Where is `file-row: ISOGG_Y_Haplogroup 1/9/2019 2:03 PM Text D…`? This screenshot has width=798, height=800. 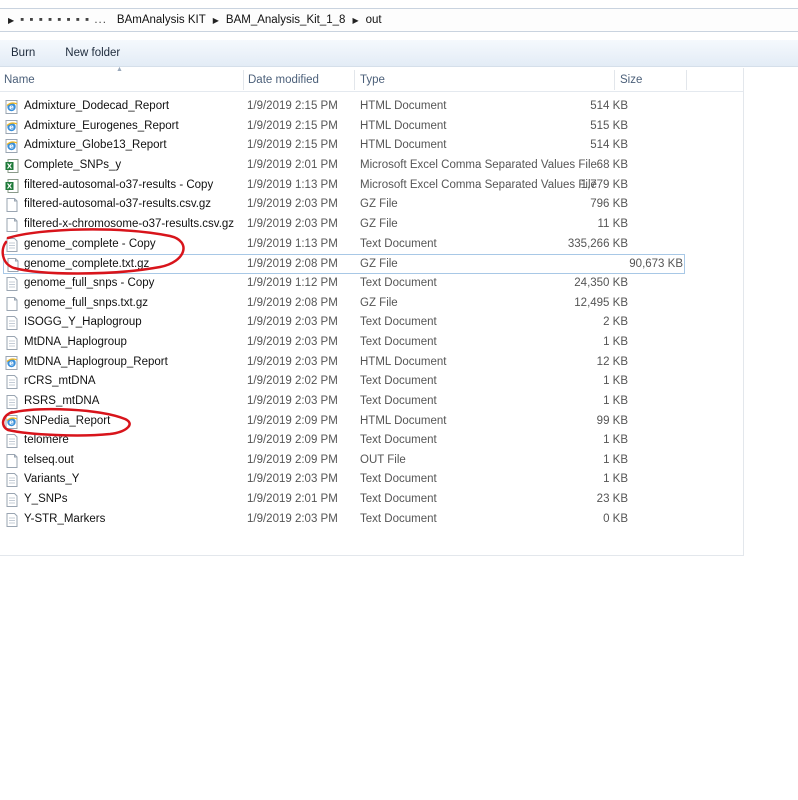
file-row: ISOGG_Y_Haplogroup 1/9/2019 2:03 PM Text D… is located at coordinates (372, 323).